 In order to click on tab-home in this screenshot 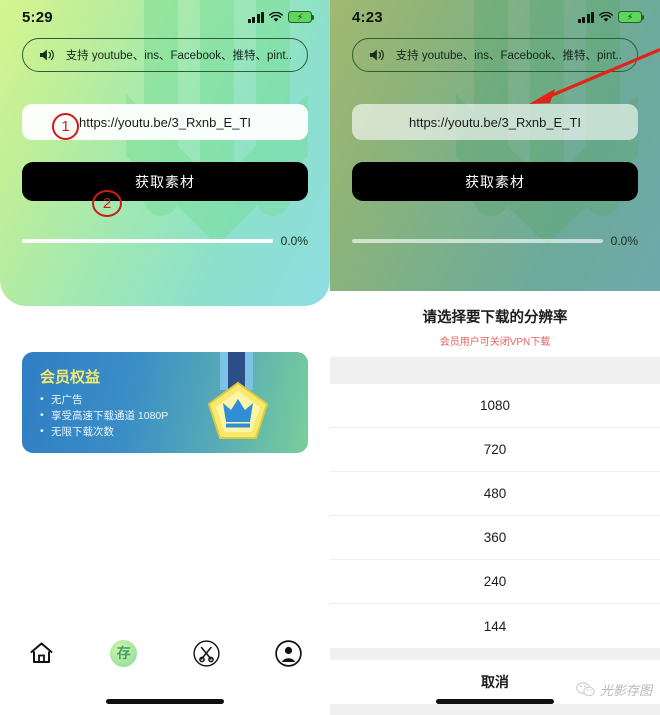, I will do `click(41, 653)`.